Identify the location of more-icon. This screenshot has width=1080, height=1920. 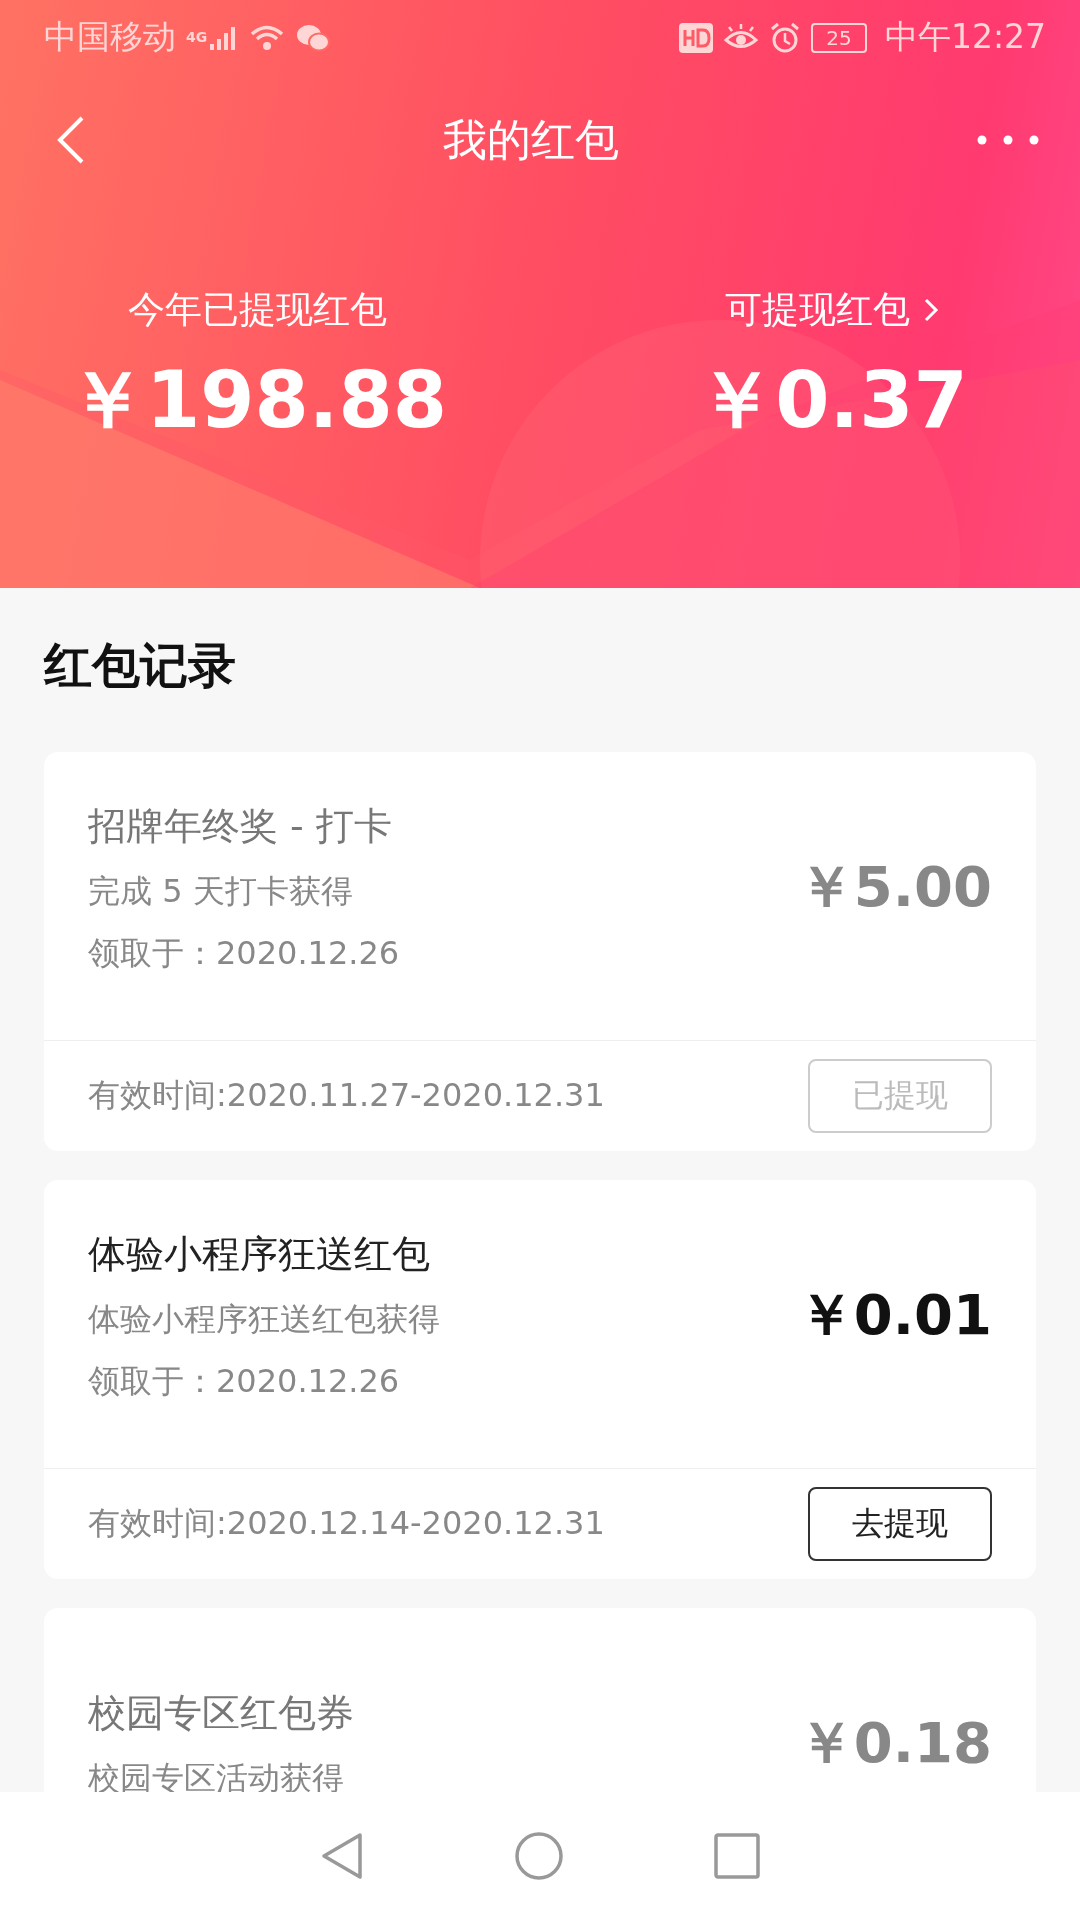
(1008, 140).